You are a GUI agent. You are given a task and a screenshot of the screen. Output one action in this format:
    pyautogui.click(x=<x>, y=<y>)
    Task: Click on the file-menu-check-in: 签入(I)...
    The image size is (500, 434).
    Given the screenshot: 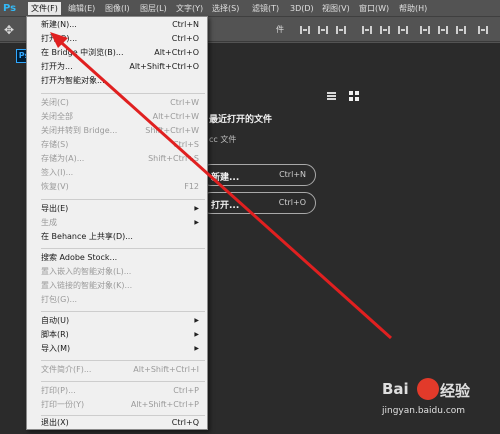 What is the action you would take?
    pyautogui.click(x=123, y=173)
    